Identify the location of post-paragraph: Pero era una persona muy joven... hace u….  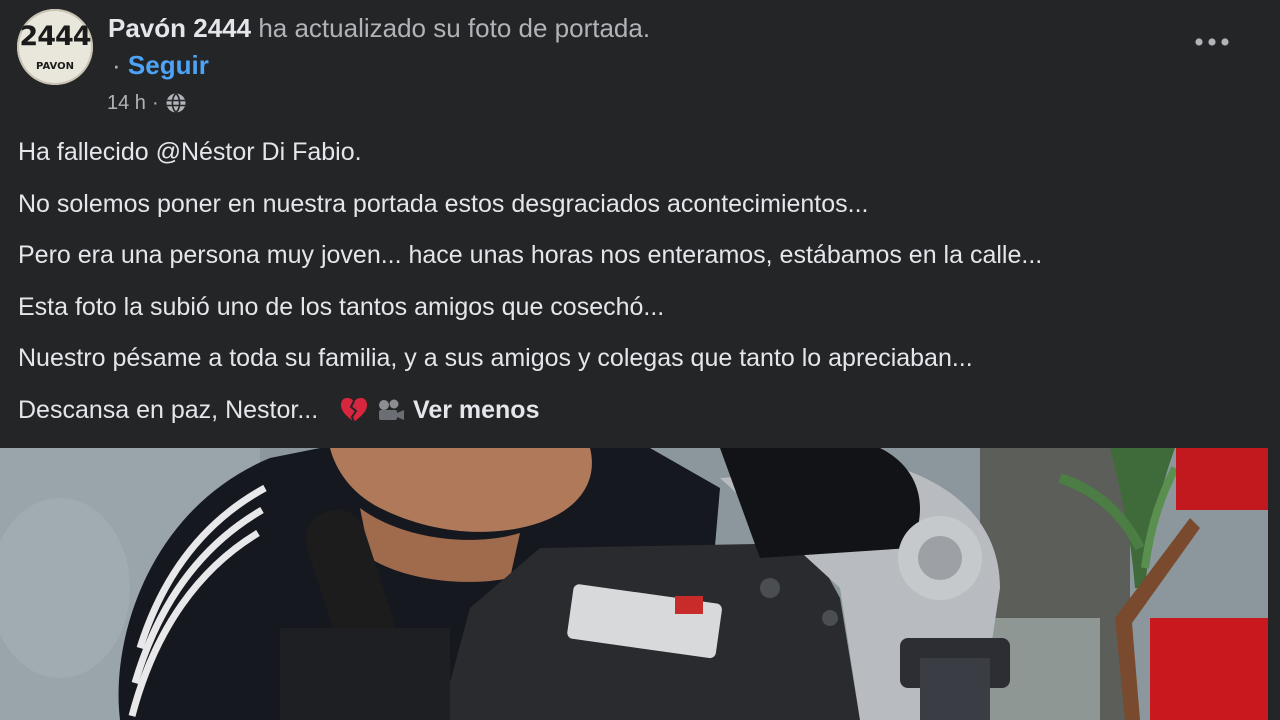
(530, 255).